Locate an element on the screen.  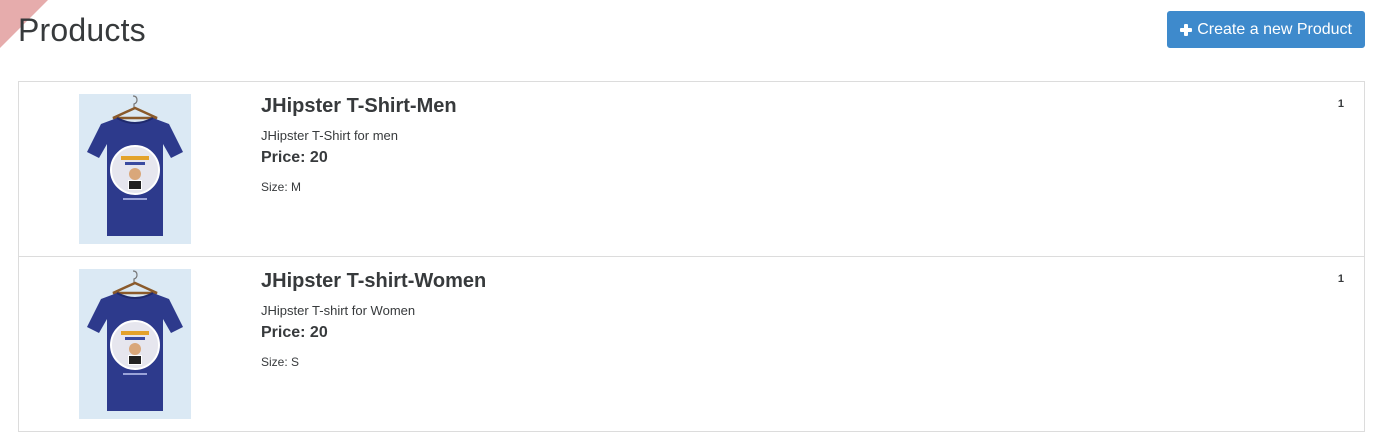
product-description: JHipster T-Shirt for men is located at coordinates (330, 135).